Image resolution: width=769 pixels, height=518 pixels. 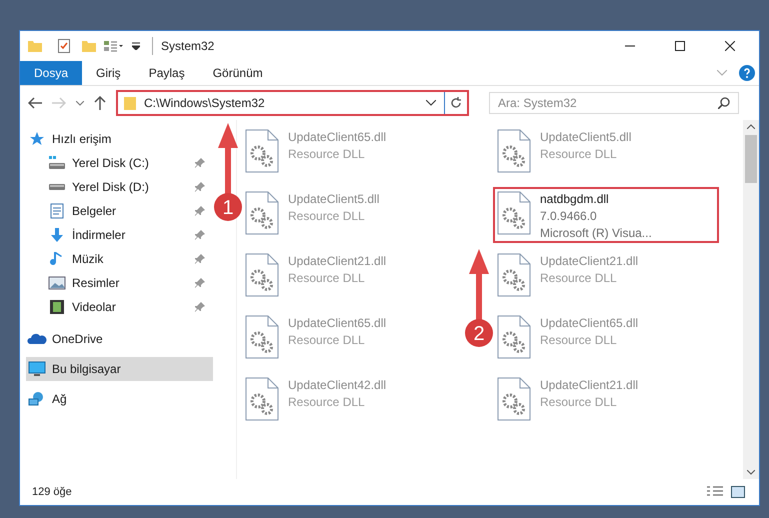 What do you see at coordinates (87, 369) in the screenshot?
I see `sidebar-label: Bu bilgisayar` at bounding box center [87, 369].